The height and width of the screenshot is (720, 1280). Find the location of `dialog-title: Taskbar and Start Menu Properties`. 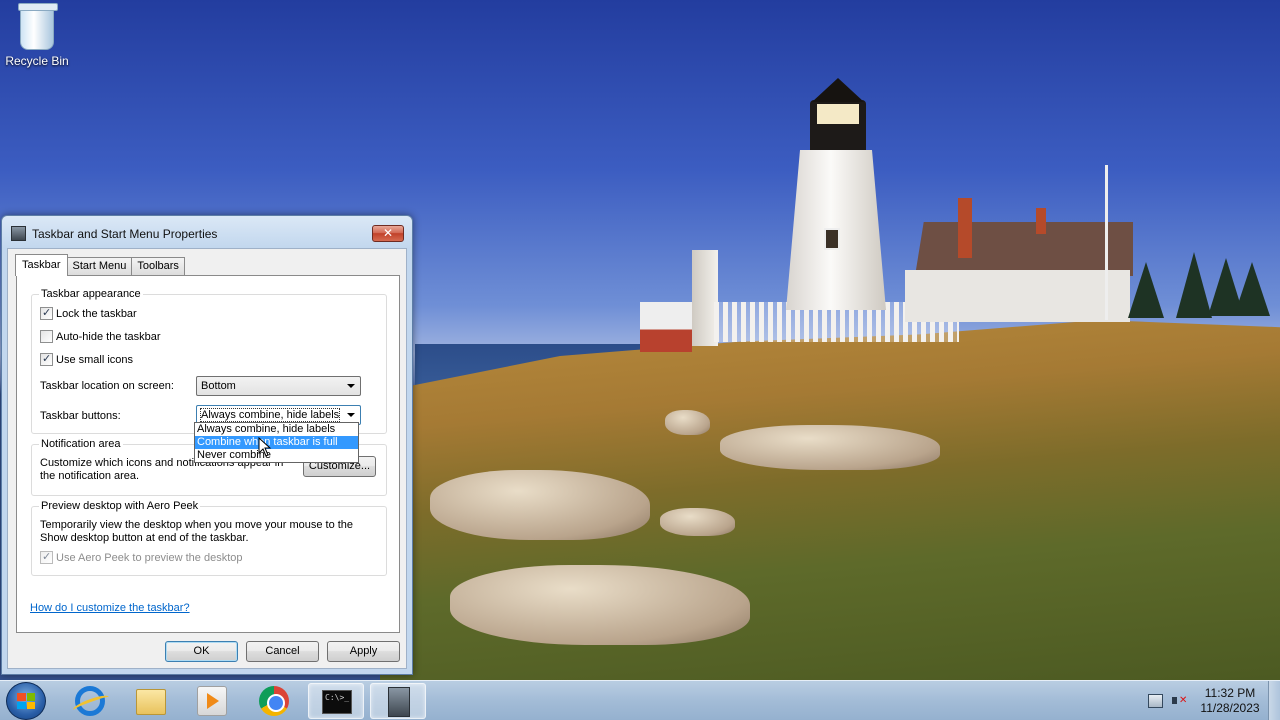

dialog-title: Taskbar and Start Menu Properties is located at coordinates (125, 234).